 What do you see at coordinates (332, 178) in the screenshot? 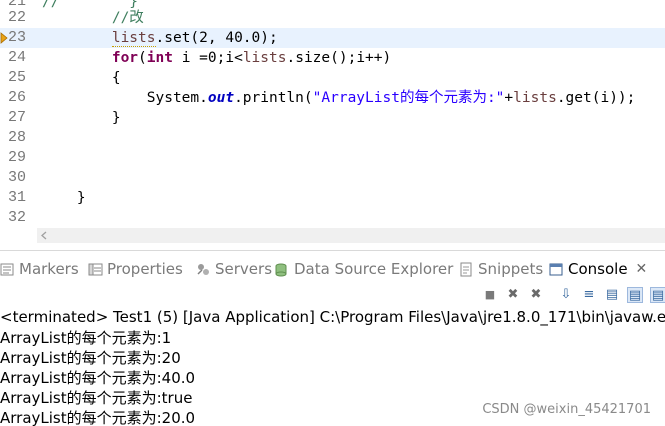
I see `code-line: 30` at bounding box center [332, 178].